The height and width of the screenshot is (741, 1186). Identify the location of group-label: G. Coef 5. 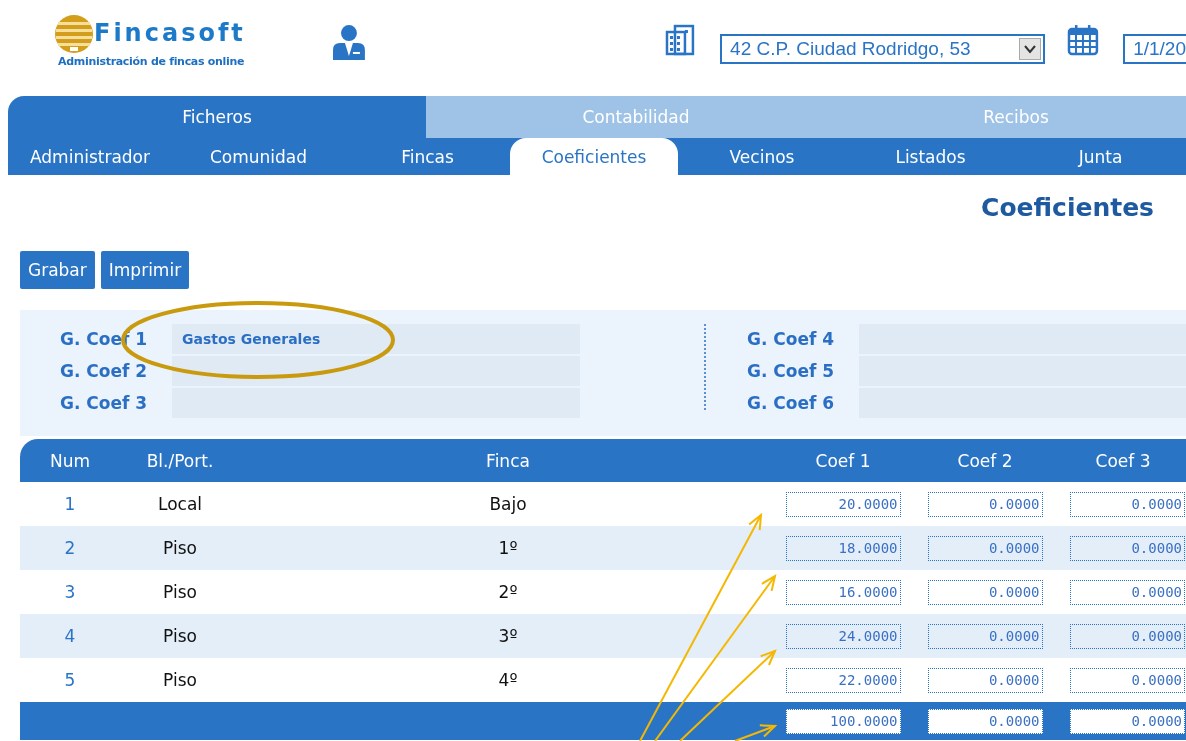
(791, 371).